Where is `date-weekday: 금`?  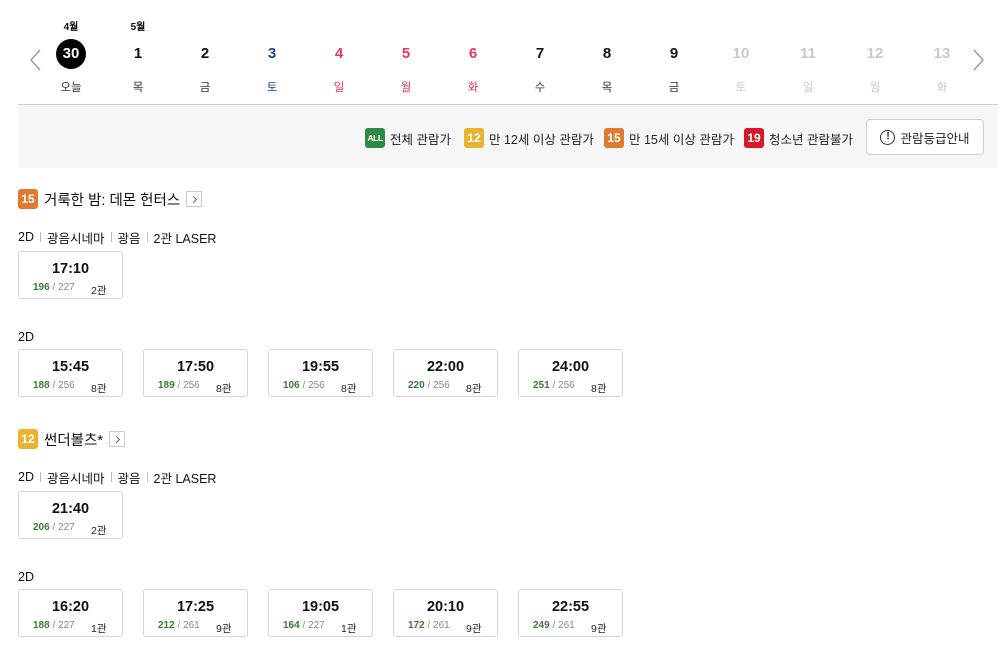 date-weekday: 금 is located at coordinates (674, 88).